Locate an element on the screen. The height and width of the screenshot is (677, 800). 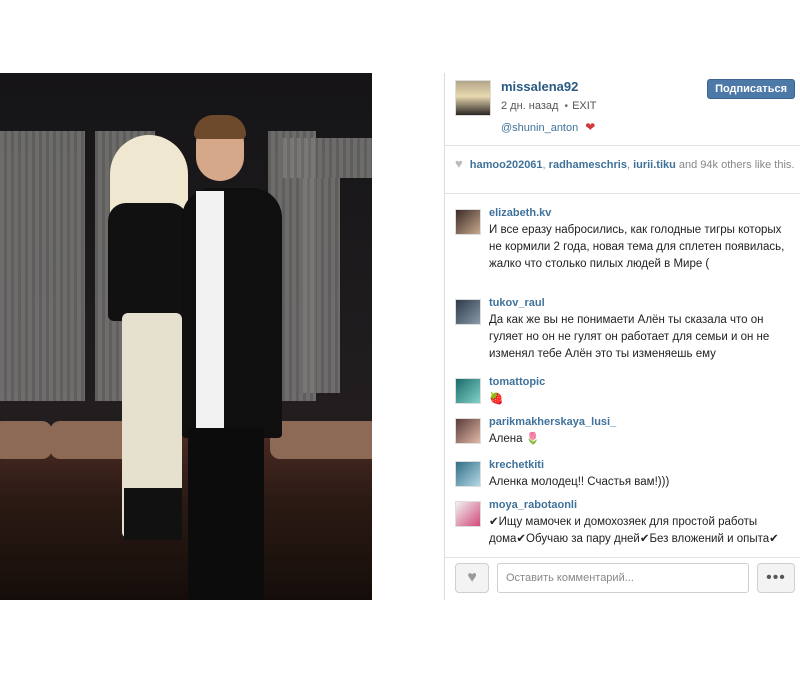
woman-boots is located at coordinates (153, 514).